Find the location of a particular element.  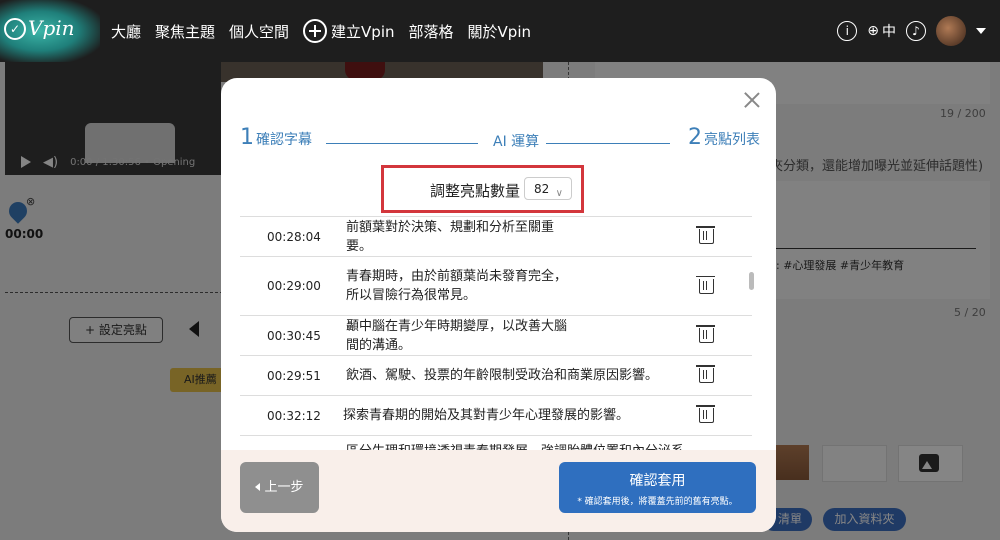

step-number: 2 is located at coordinates (695, 137).